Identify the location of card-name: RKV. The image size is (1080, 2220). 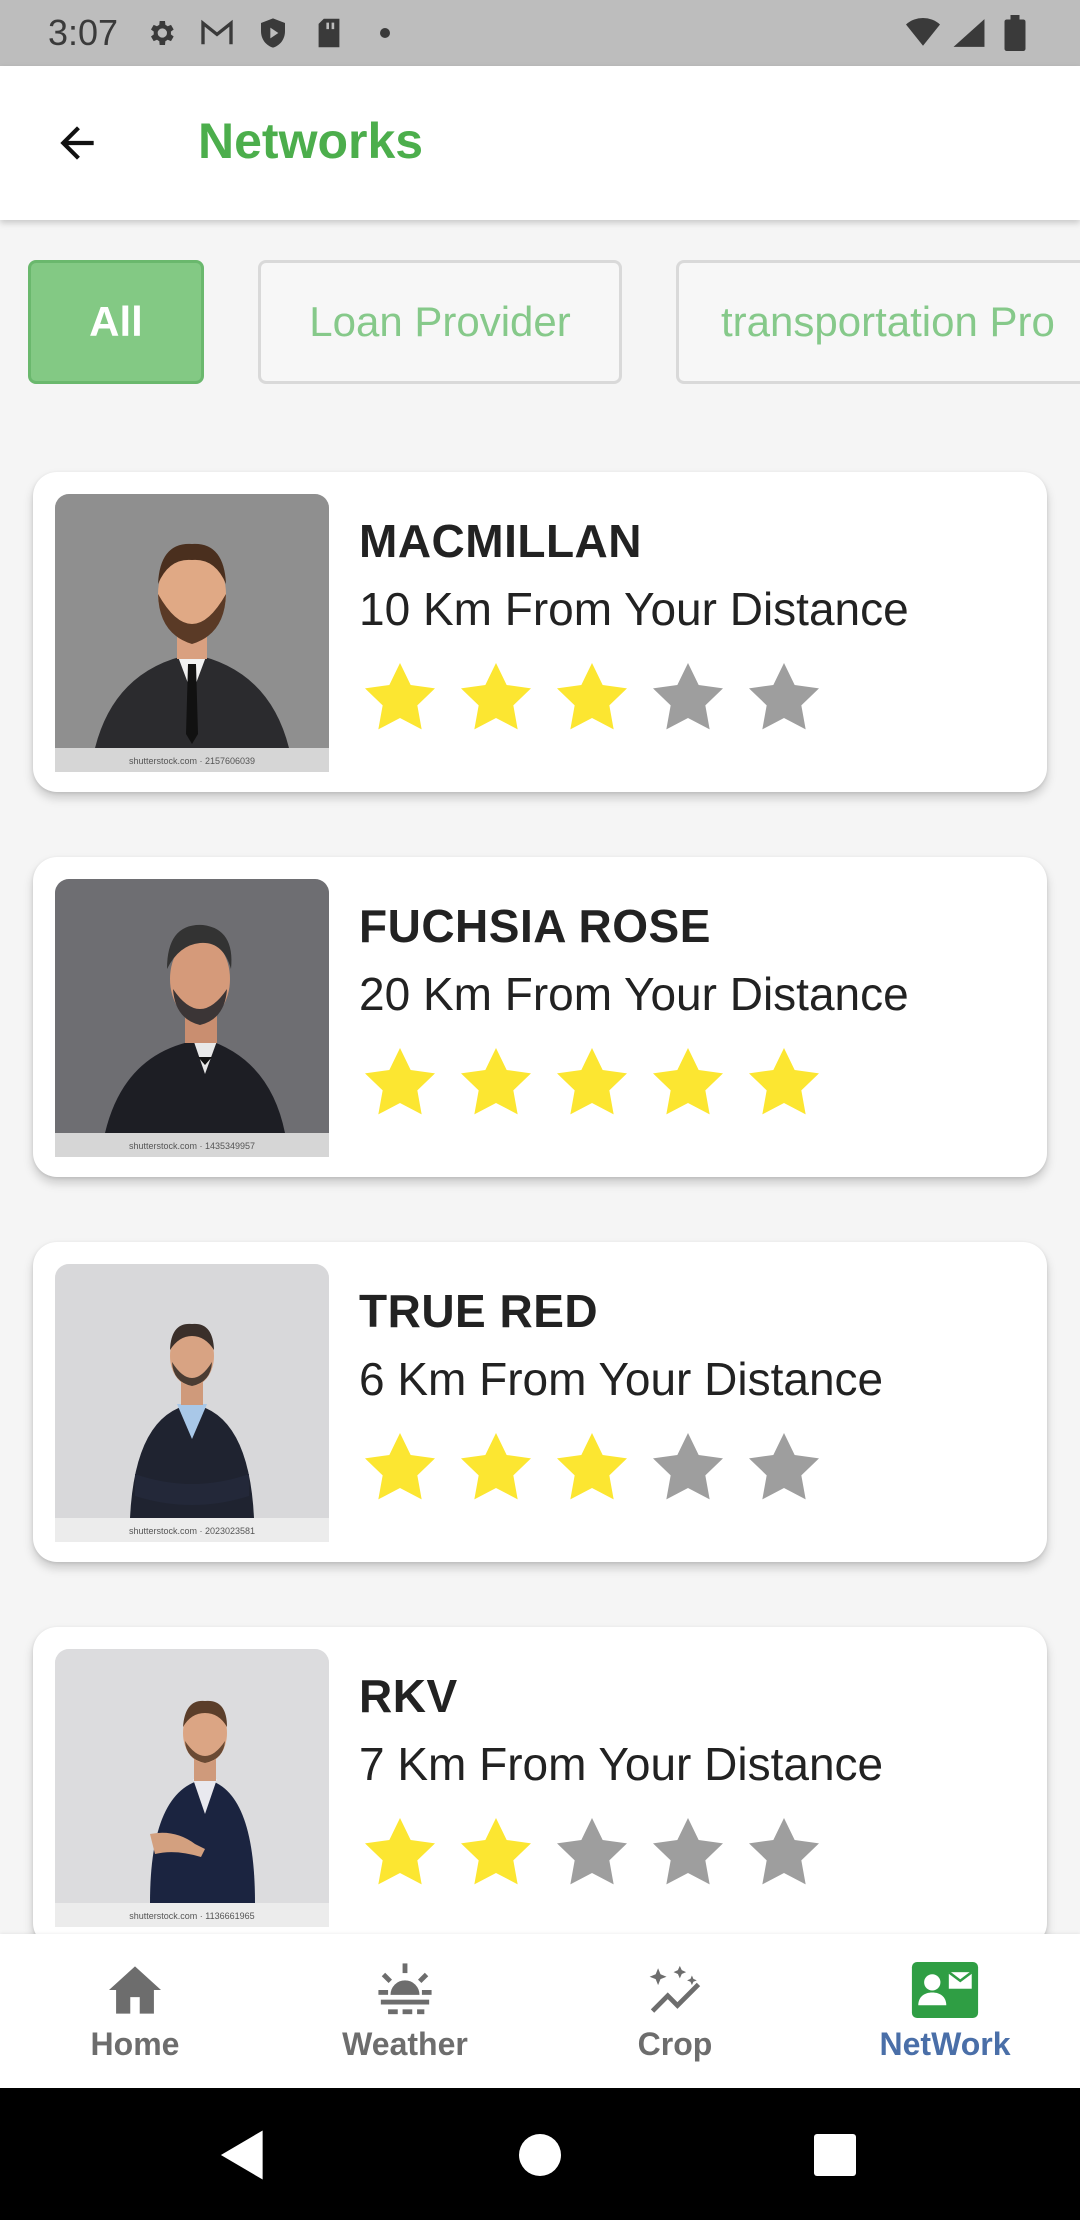
(408, 1696).